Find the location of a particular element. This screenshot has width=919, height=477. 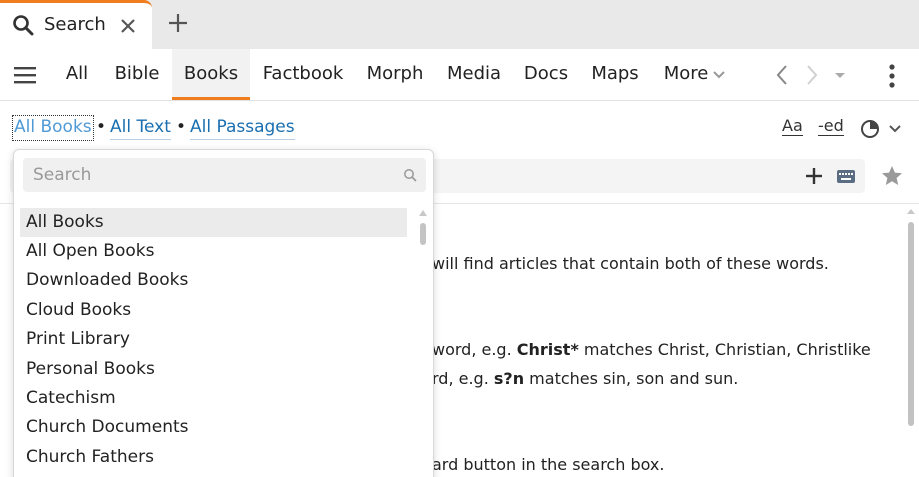

timer-icon is located at coordinates (870, 128).